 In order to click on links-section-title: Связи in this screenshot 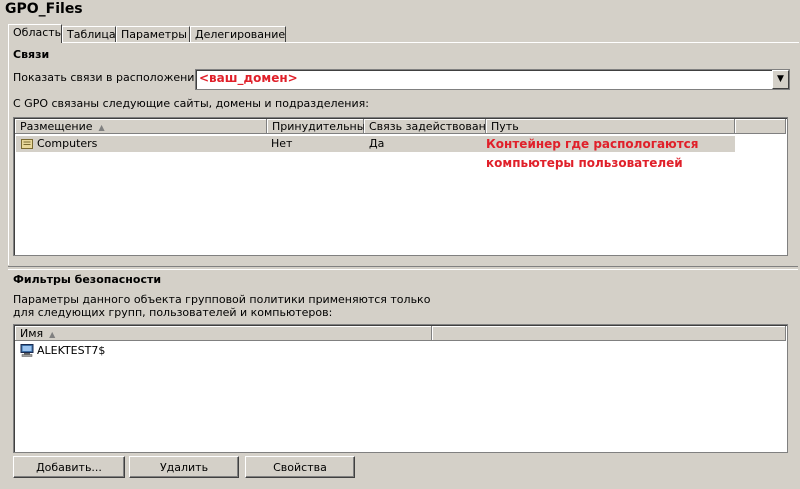, I will do `click(31, 54)`.